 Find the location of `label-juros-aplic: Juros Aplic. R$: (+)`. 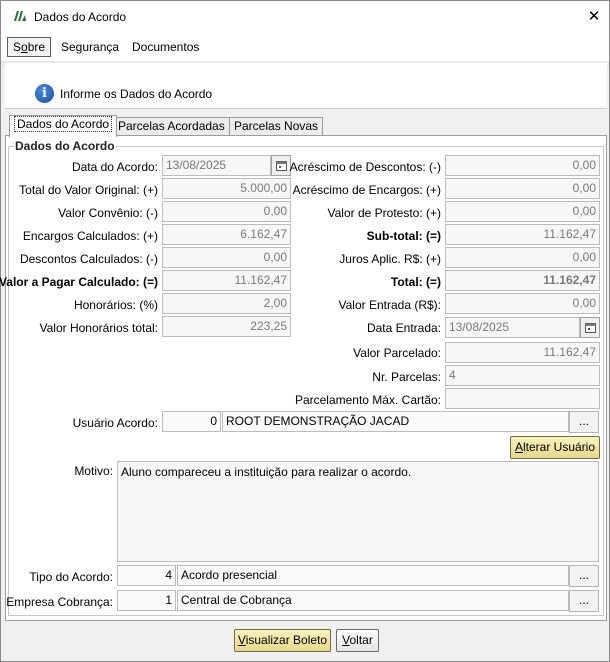

label-juros-aplic: Juros Aplic. R$: (+) is located at coordinates (390, 259).